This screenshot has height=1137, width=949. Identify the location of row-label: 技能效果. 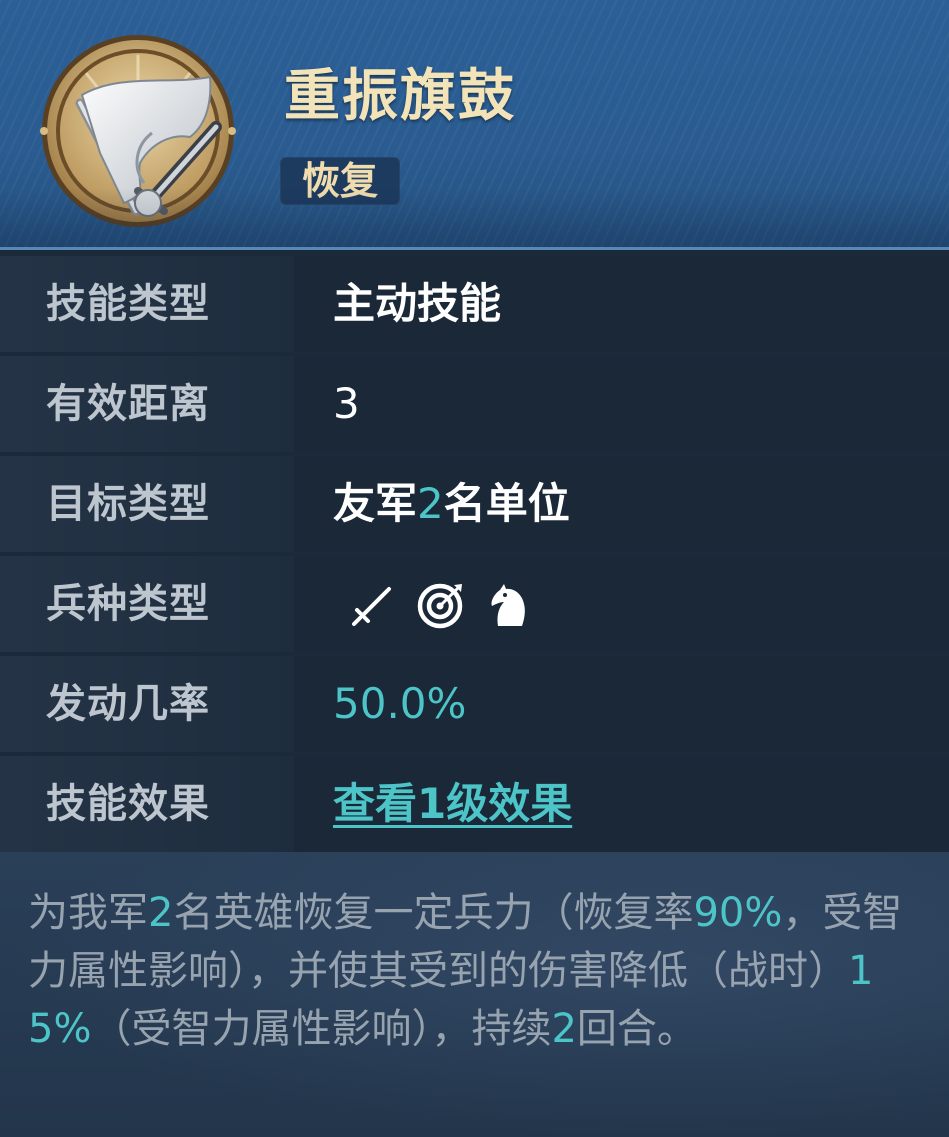
(147, 804).